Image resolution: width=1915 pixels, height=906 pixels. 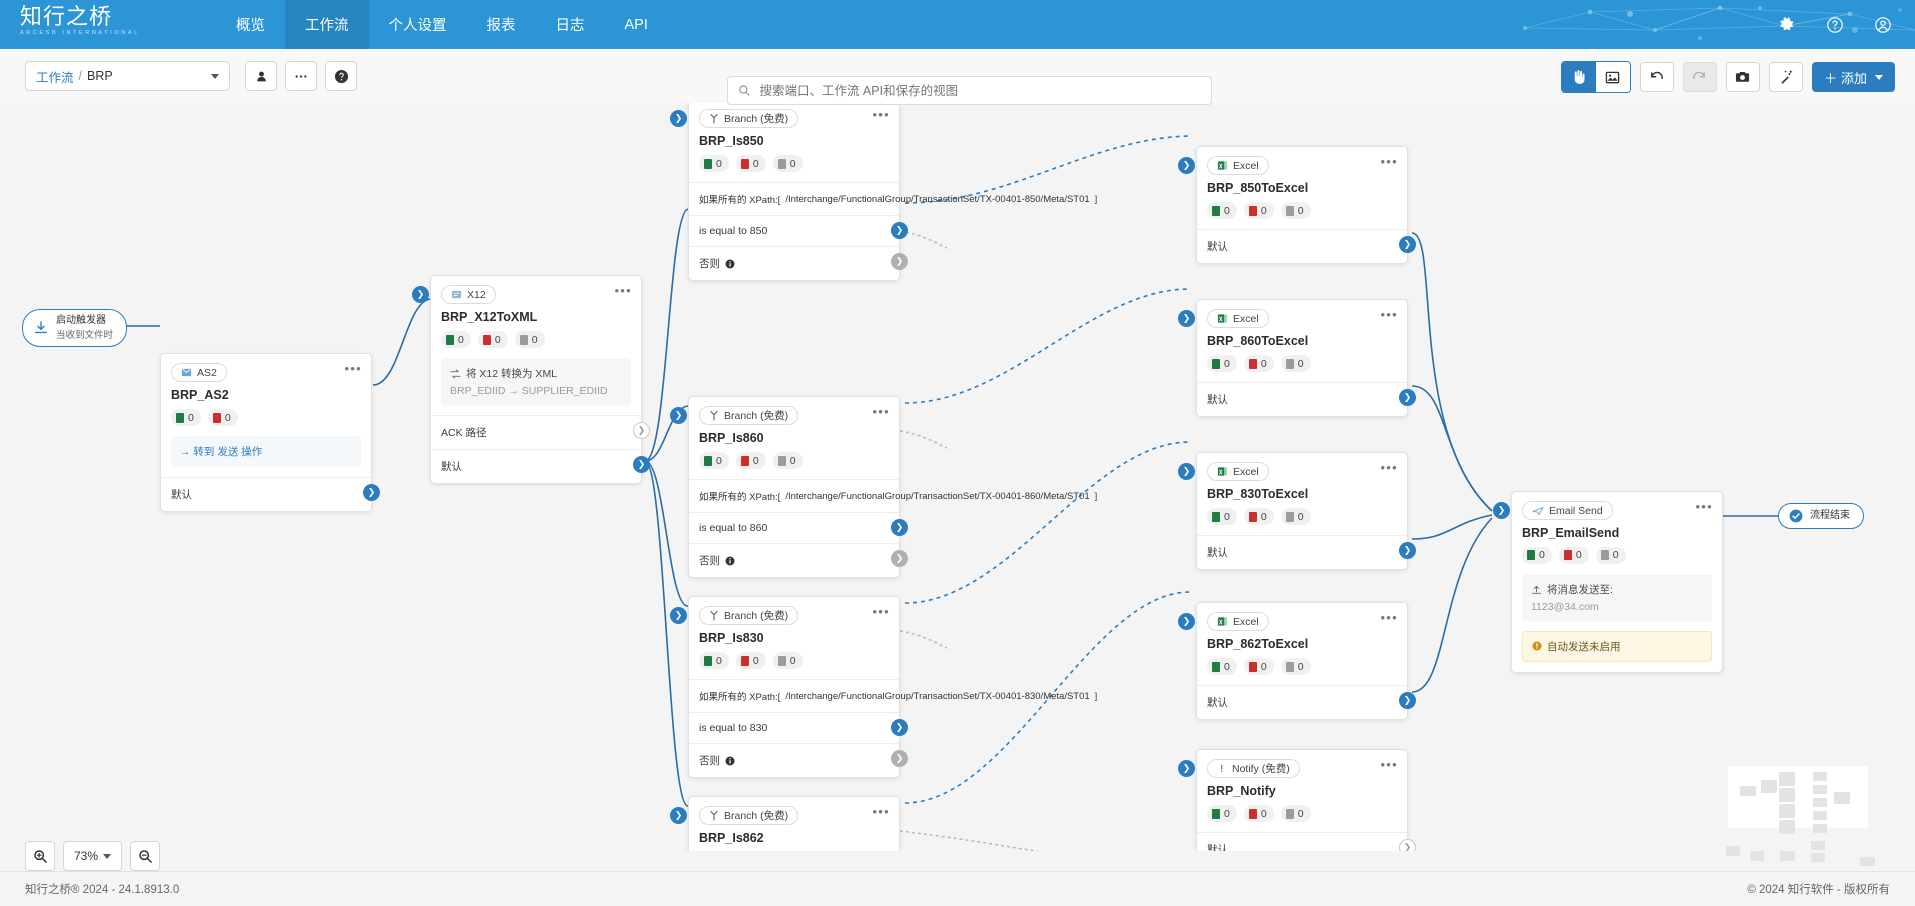 I want to click on node-ack-path-row: ACK 路径 ❯, so click(x=540, y=432).